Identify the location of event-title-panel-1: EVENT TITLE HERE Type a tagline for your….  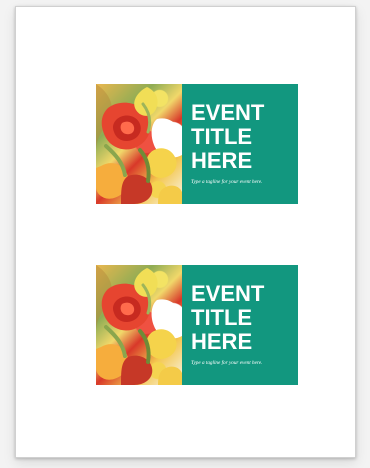
(240, 144).